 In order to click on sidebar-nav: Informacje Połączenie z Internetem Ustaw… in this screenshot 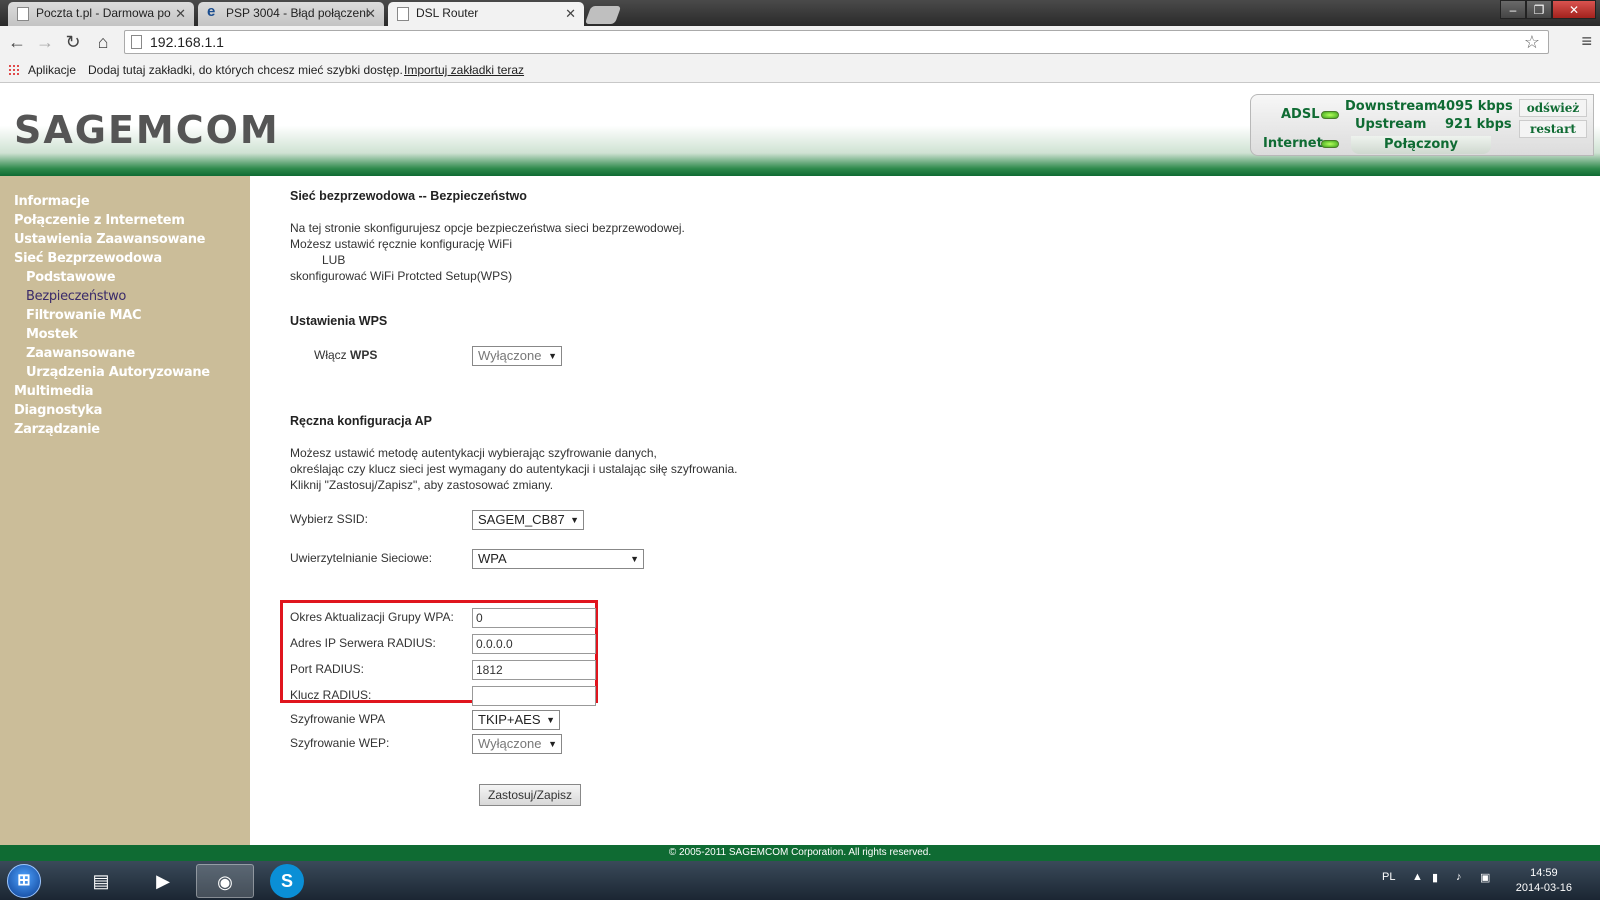, I will do `click(125, 510)`.